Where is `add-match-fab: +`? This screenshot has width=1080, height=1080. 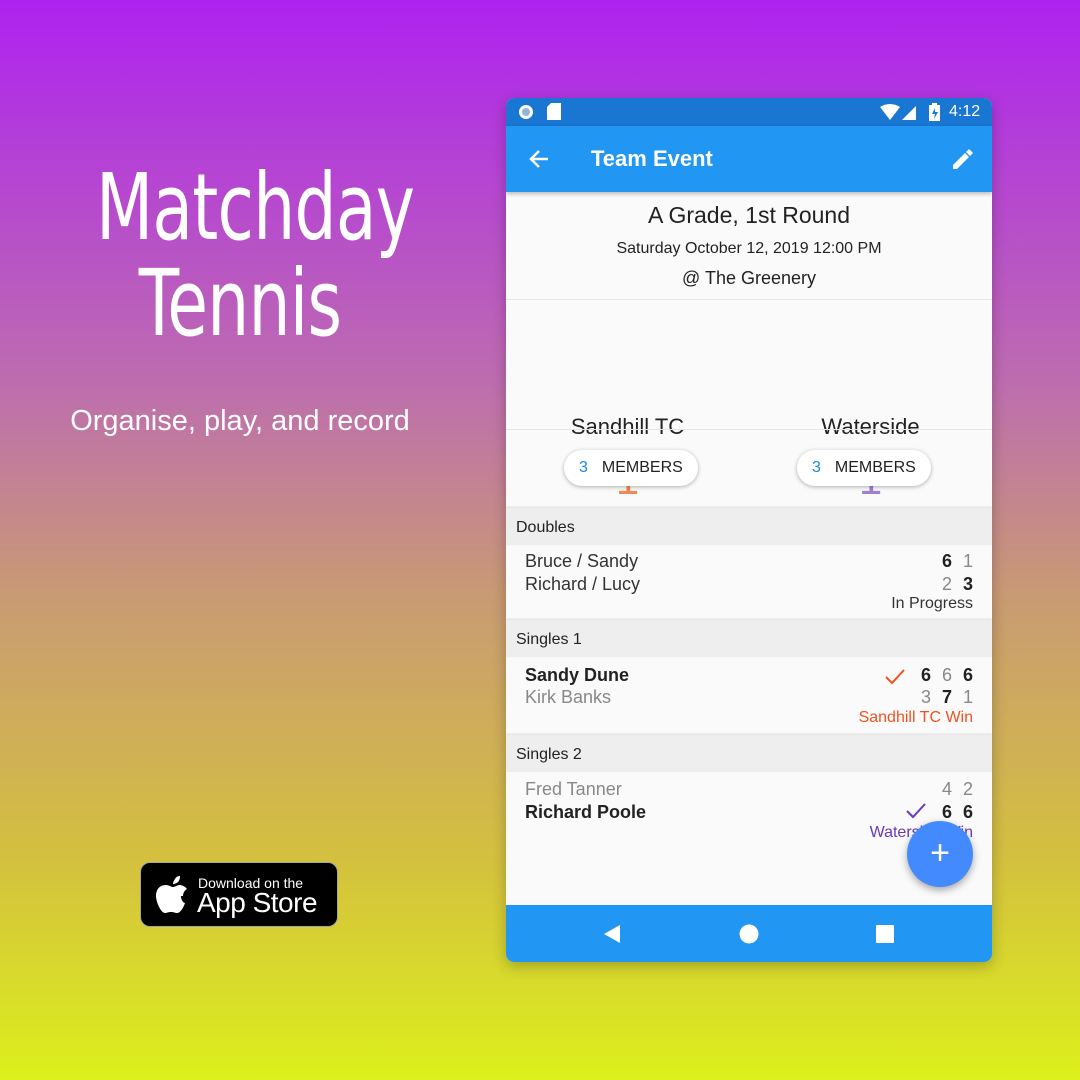
add-match-fab: + is located at coordinates (940, 854).